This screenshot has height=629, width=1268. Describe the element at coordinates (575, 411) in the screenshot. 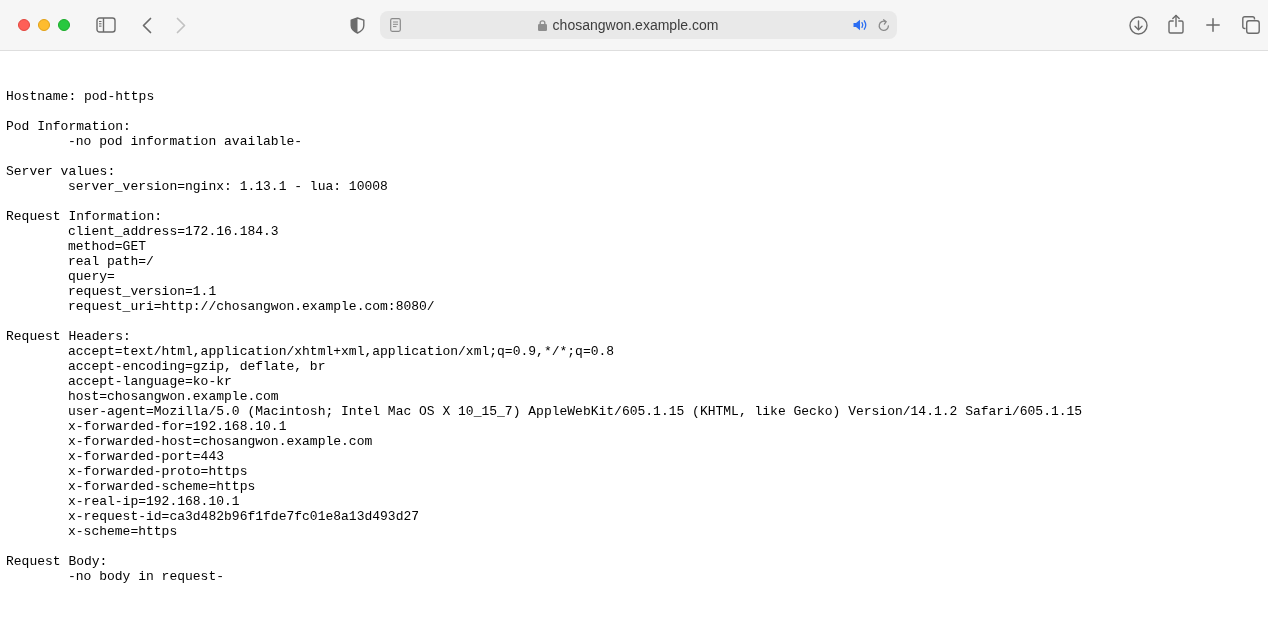

I see `value-line: user-agent=Mozilla/5.0 (Macintosh; Intel Mac OS X 10_15_7) AppleWebKit/605.1.15 (KHTML, like Gecko) Version/14.1.2 Safari/605.1.15` at that location.